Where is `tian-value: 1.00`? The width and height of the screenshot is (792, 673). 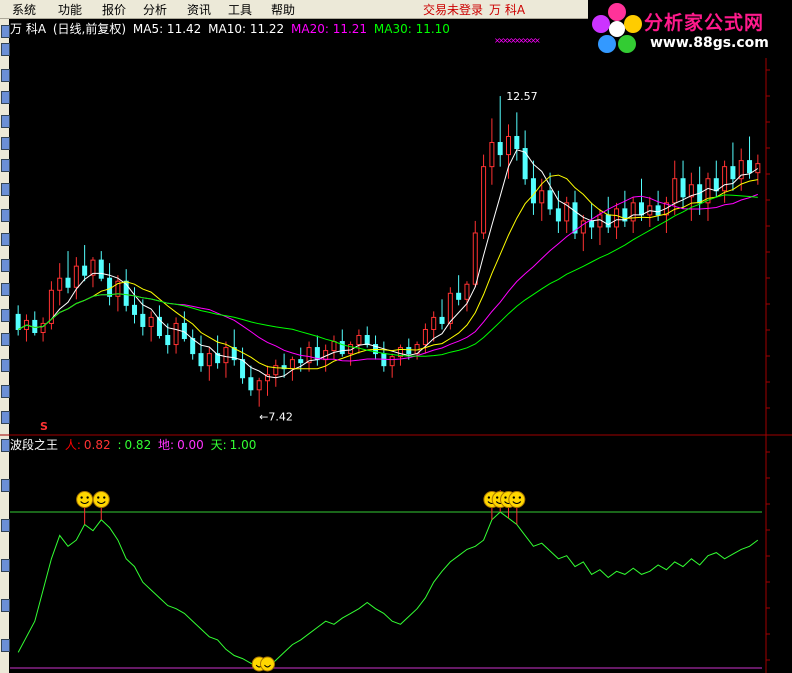
tian-value: 1.00 is located at coordinates (243, 445).